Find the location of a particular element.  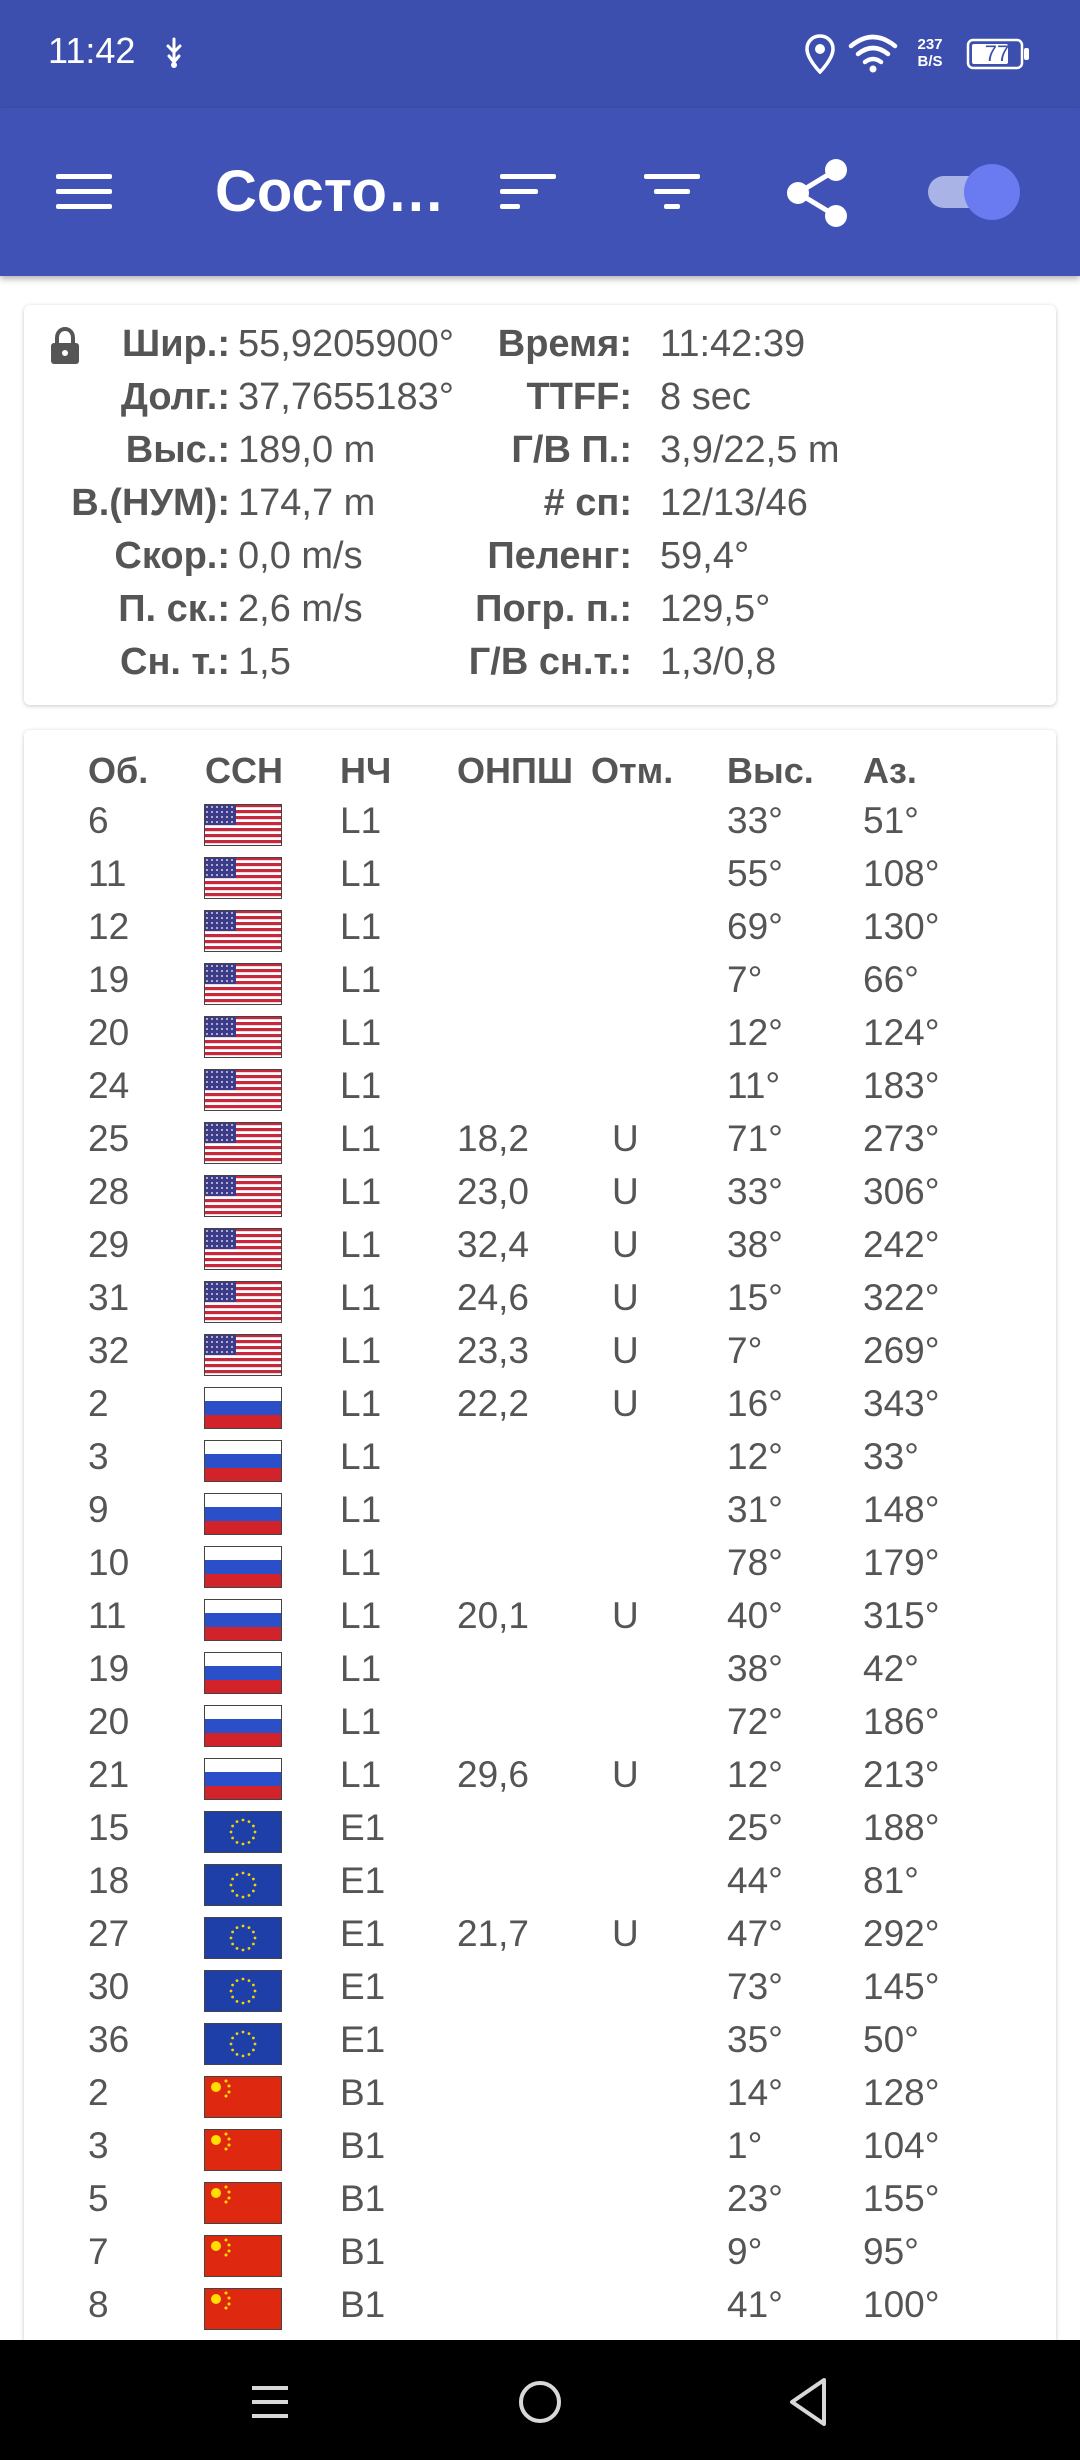

table-row: 20 L1 12° 124° is located at coordinates (540, 1038).